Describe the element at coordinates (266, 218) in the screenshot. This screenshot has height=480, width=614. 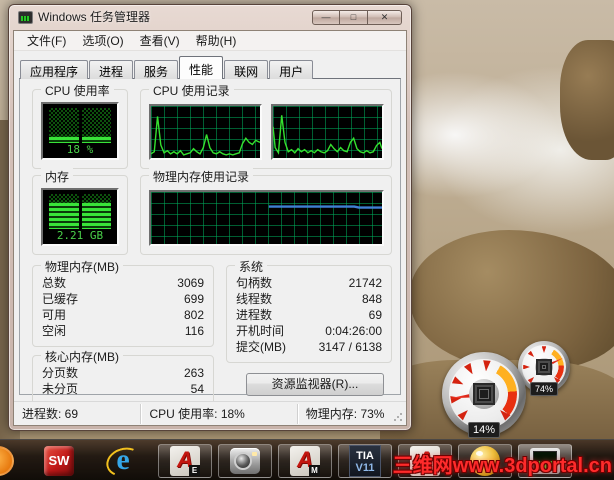
I see `memory-history-graph` at that location.